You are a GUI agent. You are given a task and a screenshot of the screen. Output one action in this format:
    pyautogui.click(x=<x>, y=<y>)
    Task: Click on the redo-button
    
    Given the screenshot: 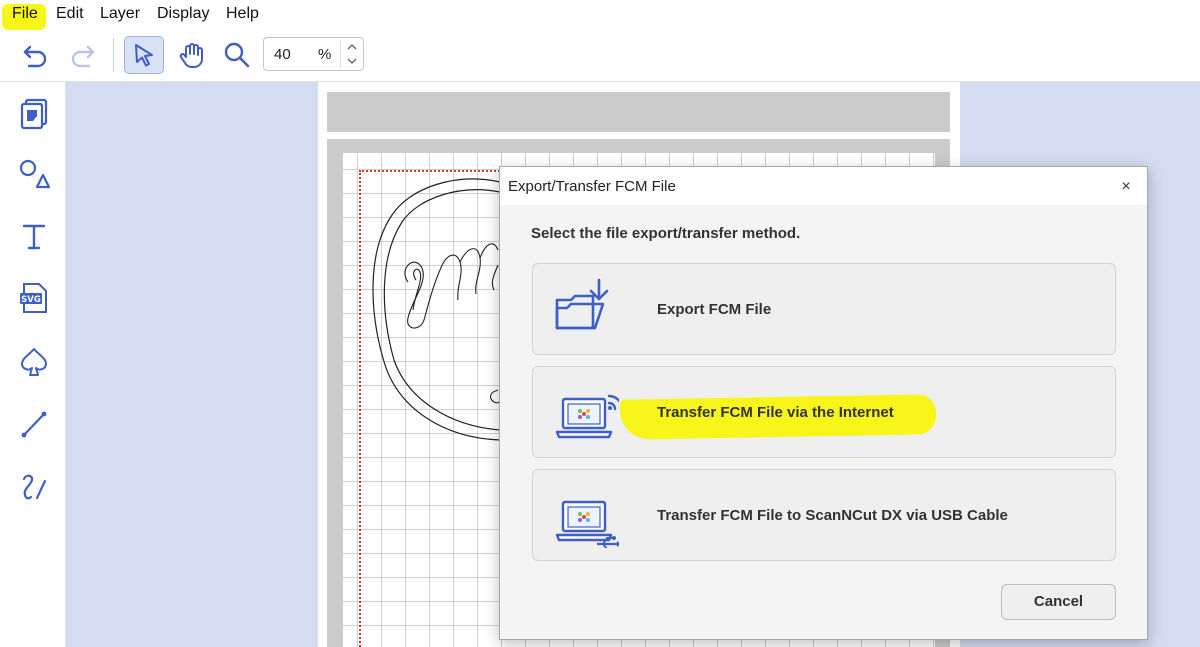 What is the action you would take?
    pyautogui.click(x=82, y=55)
    